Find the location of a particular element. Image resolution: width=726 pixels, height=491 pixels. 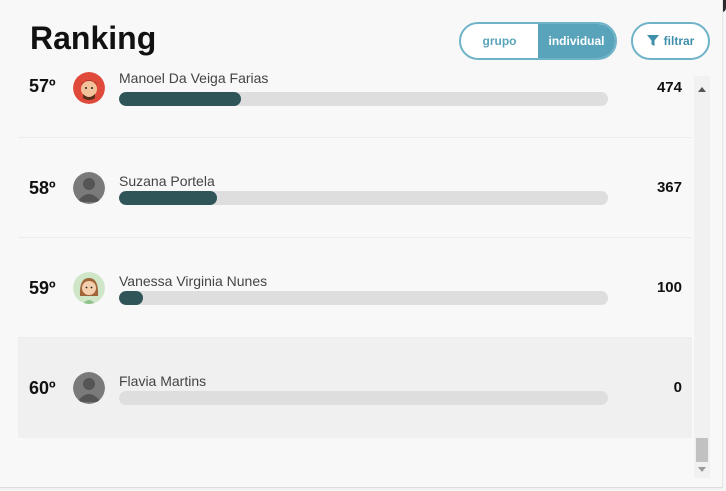

filter-button: filtrar is located at coordinates (670, 41).